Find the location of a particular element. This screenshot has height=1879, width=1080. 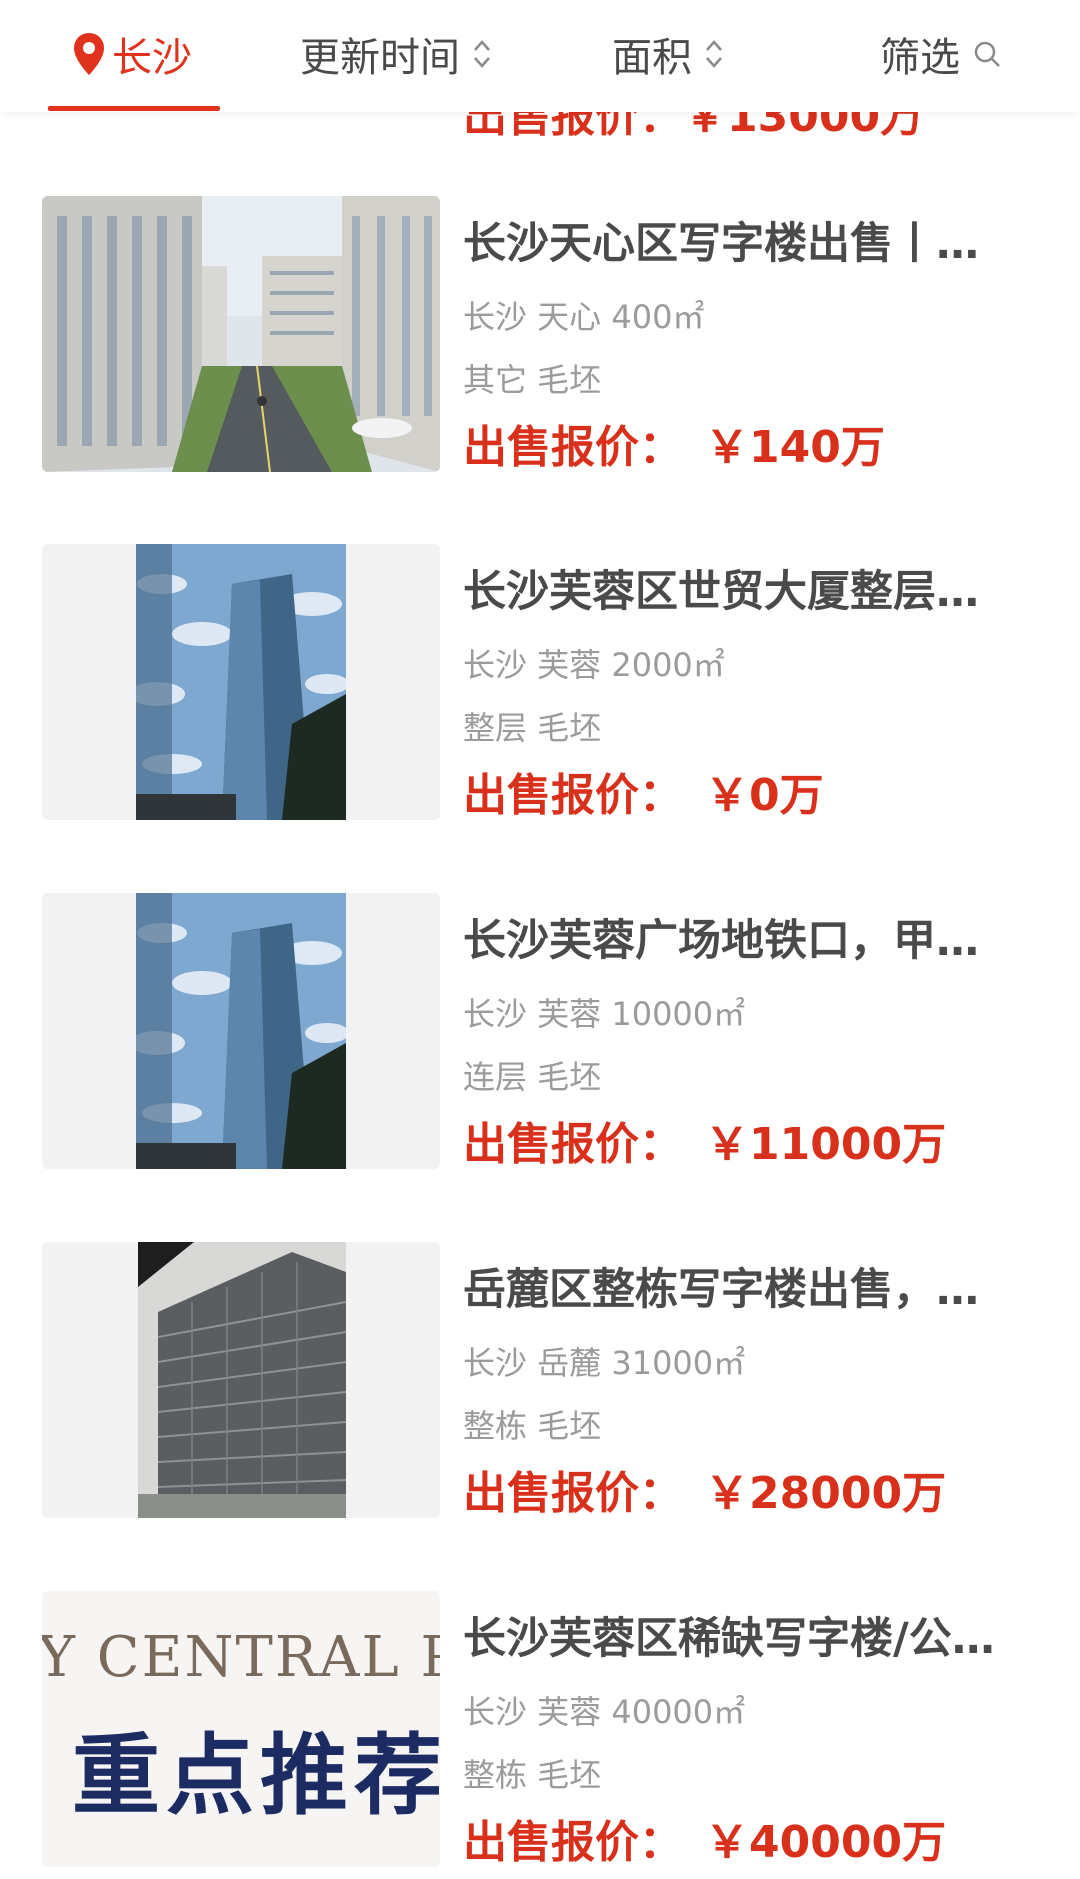

listing-price: 出售报价： ￥28000万 is located at coordinates (704, 1494).